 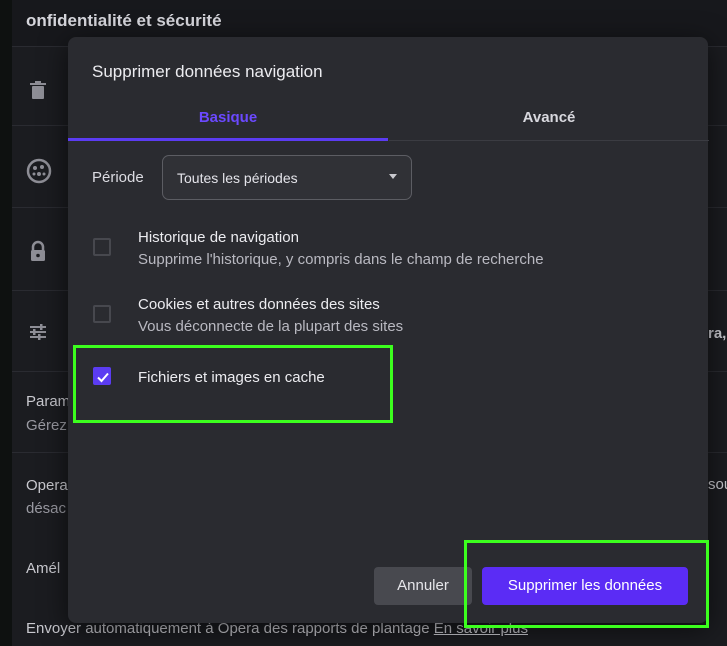 I want to click on settings-row-desc: Gérez, so click(x=46, y=425).